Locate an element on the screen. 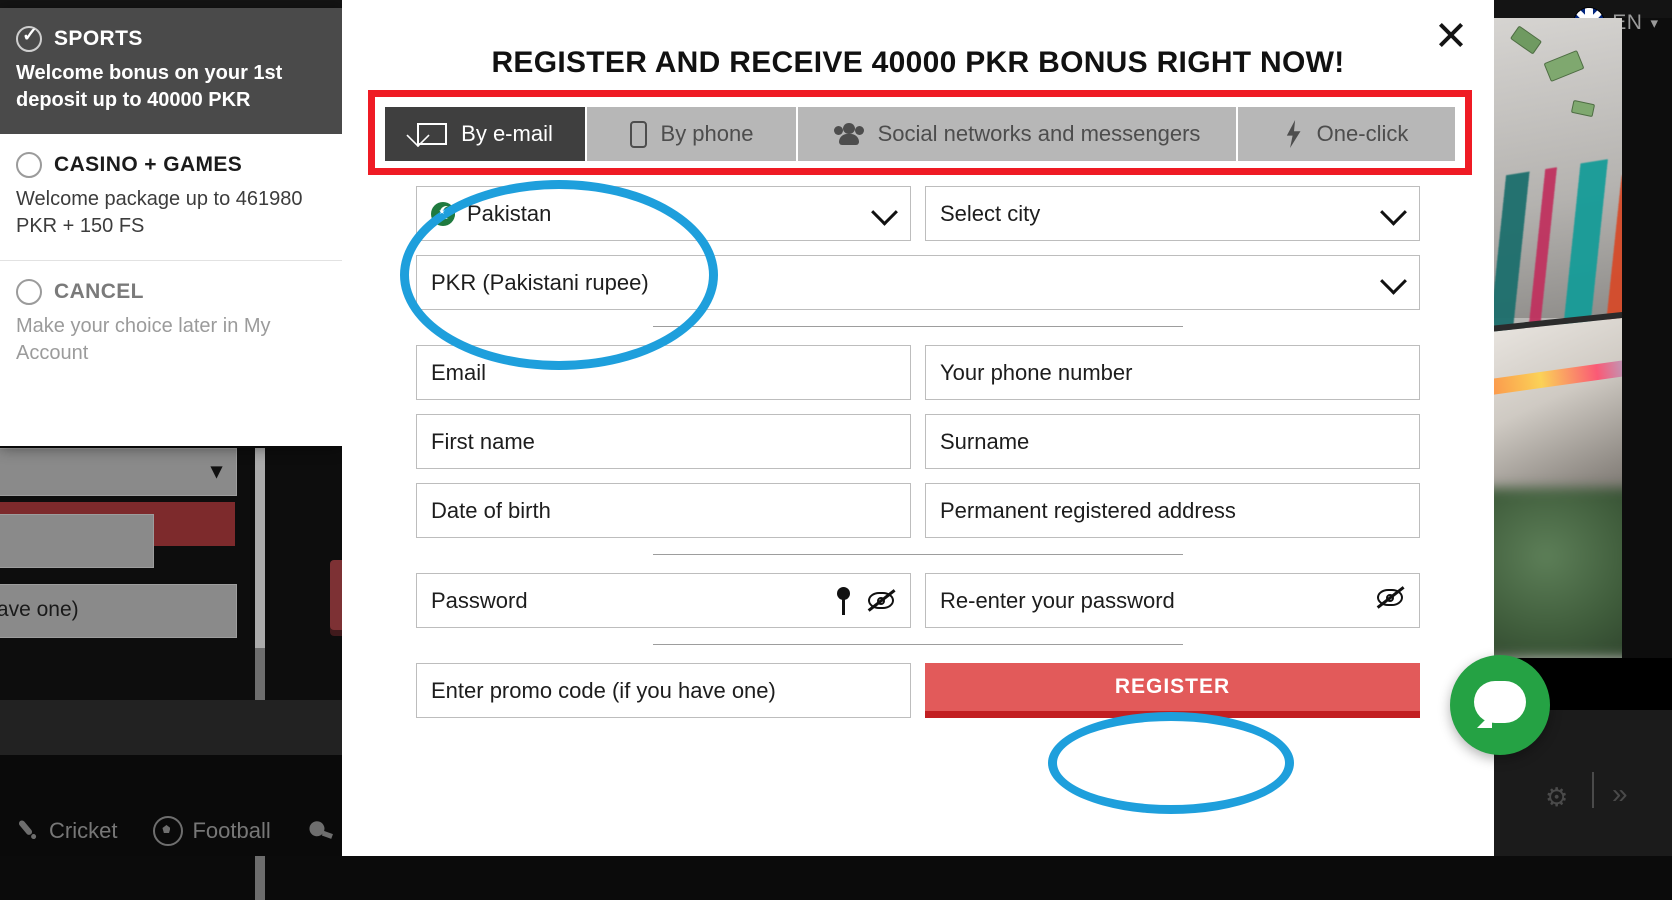  promo-code-input: Enter promo code (if you have one) is located at coordinates (663, 690).